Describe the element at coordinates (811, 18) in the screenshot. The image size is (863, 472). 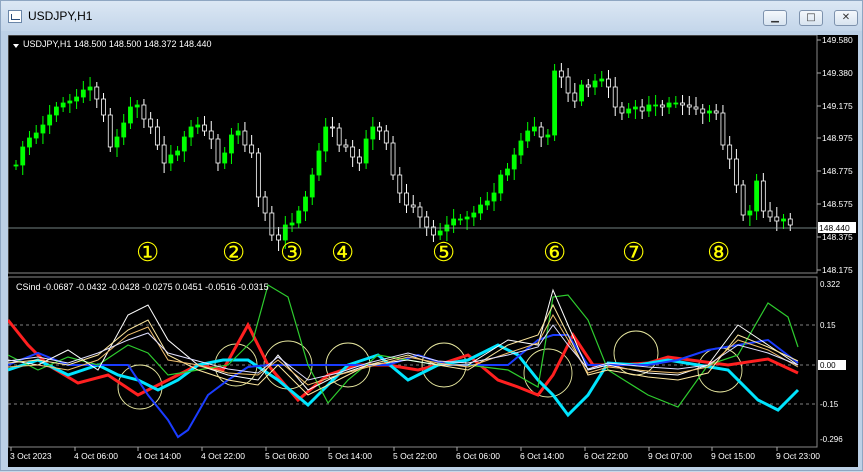
I see `maximize-button: □` at that location.